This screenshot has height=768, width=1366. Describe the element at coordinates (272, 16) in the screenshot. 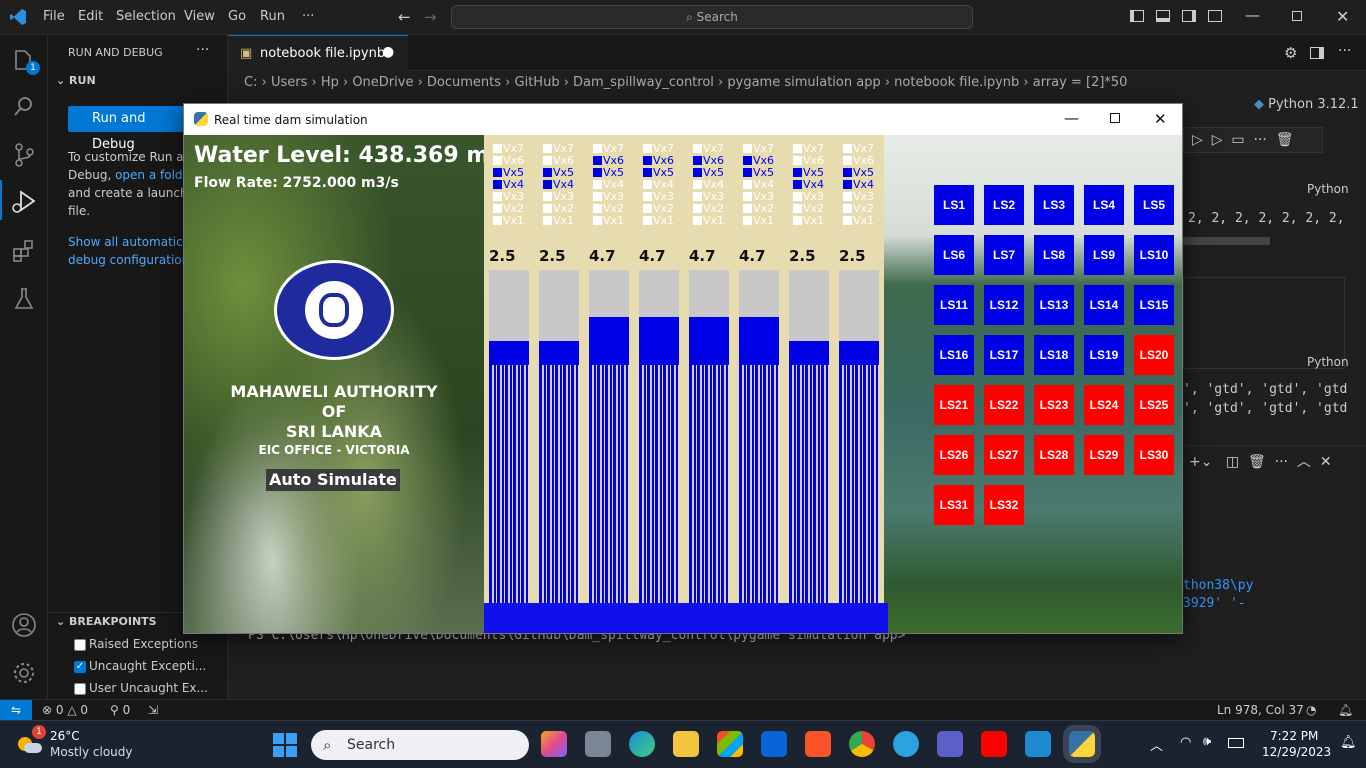

I see `menu-run: Run` at that location.